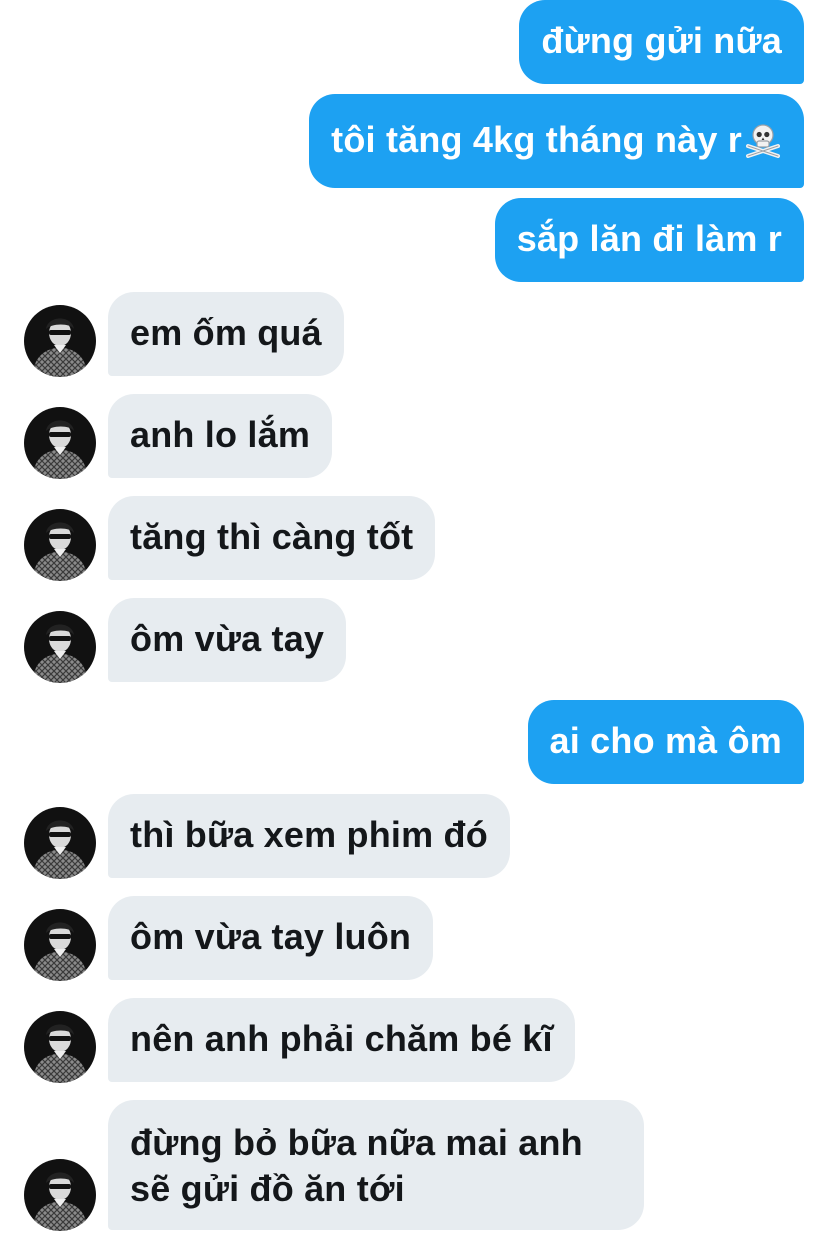  I want to click on incoming-message: thì bữa xem phim đó, so click(309, 836).